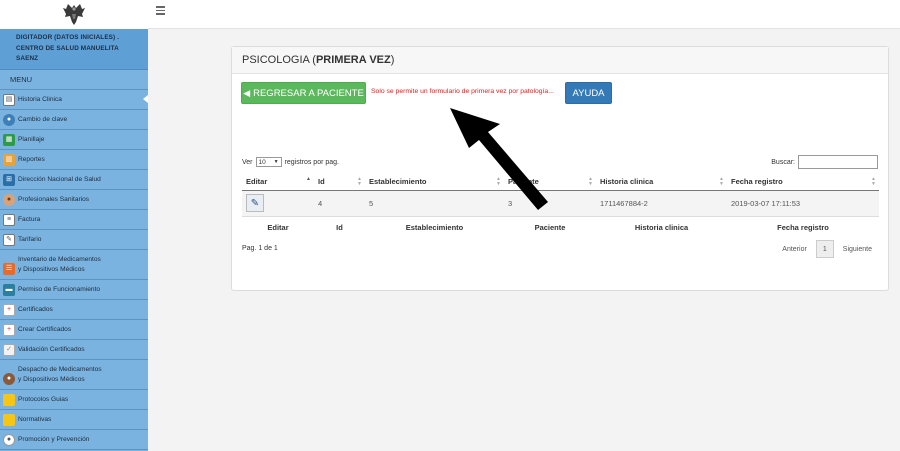  What do you see at coordinates (260, 248) in the screenshot?
I see `pagination-info: Pag. 1 de 1` at bounding box center [260, 248].